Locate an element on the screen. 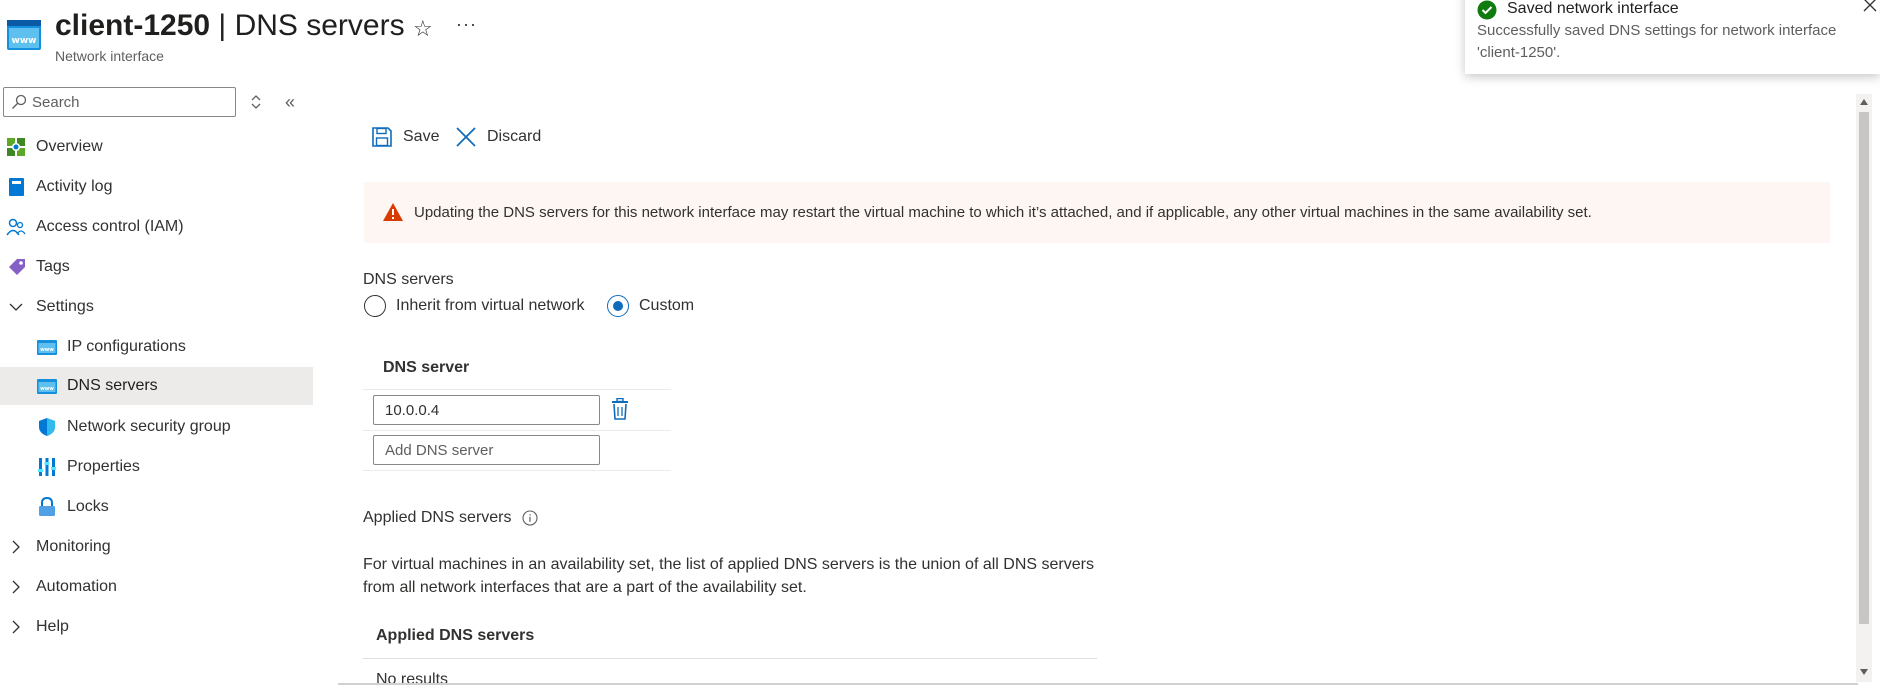 The image size is (1880, 692). vertical-scrollbar is located at coordinates (1864, 388).